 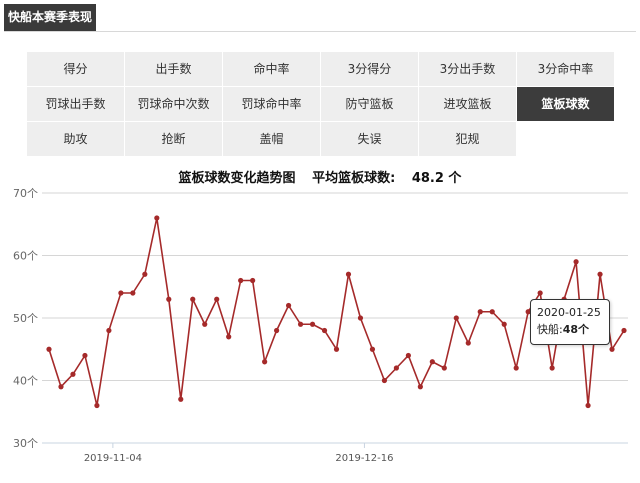 I want to click on tooltip-value-row: 快船:48个, so click(x=570, y=329).